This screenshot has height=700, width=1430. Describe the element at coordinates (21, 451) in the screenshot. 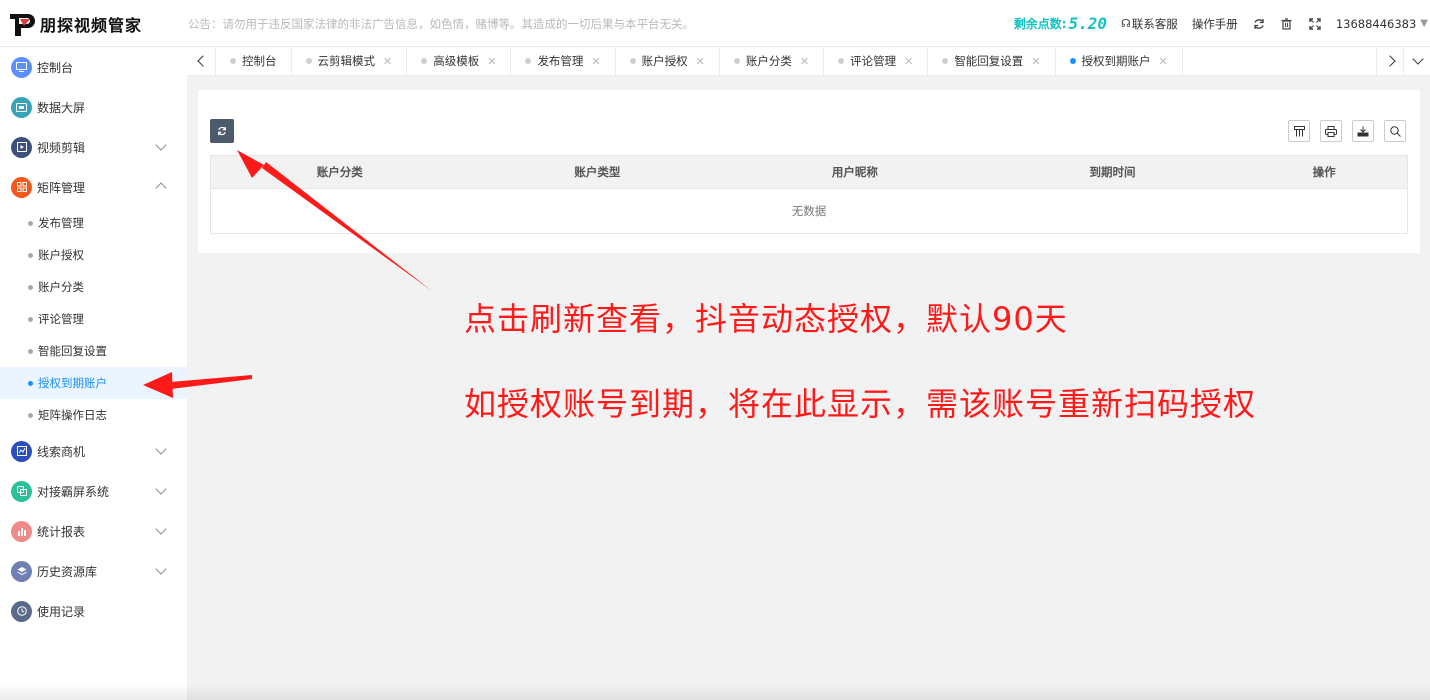

I see `chart-icon` at that location.